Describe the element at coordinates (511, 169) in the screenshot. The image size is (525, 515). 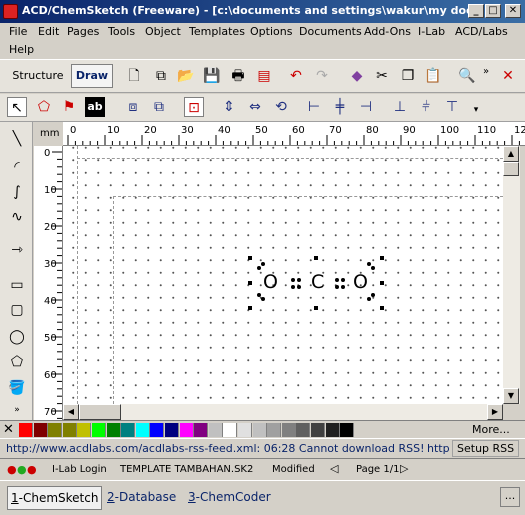
I see `vertical-scroll-thumb` at that location.